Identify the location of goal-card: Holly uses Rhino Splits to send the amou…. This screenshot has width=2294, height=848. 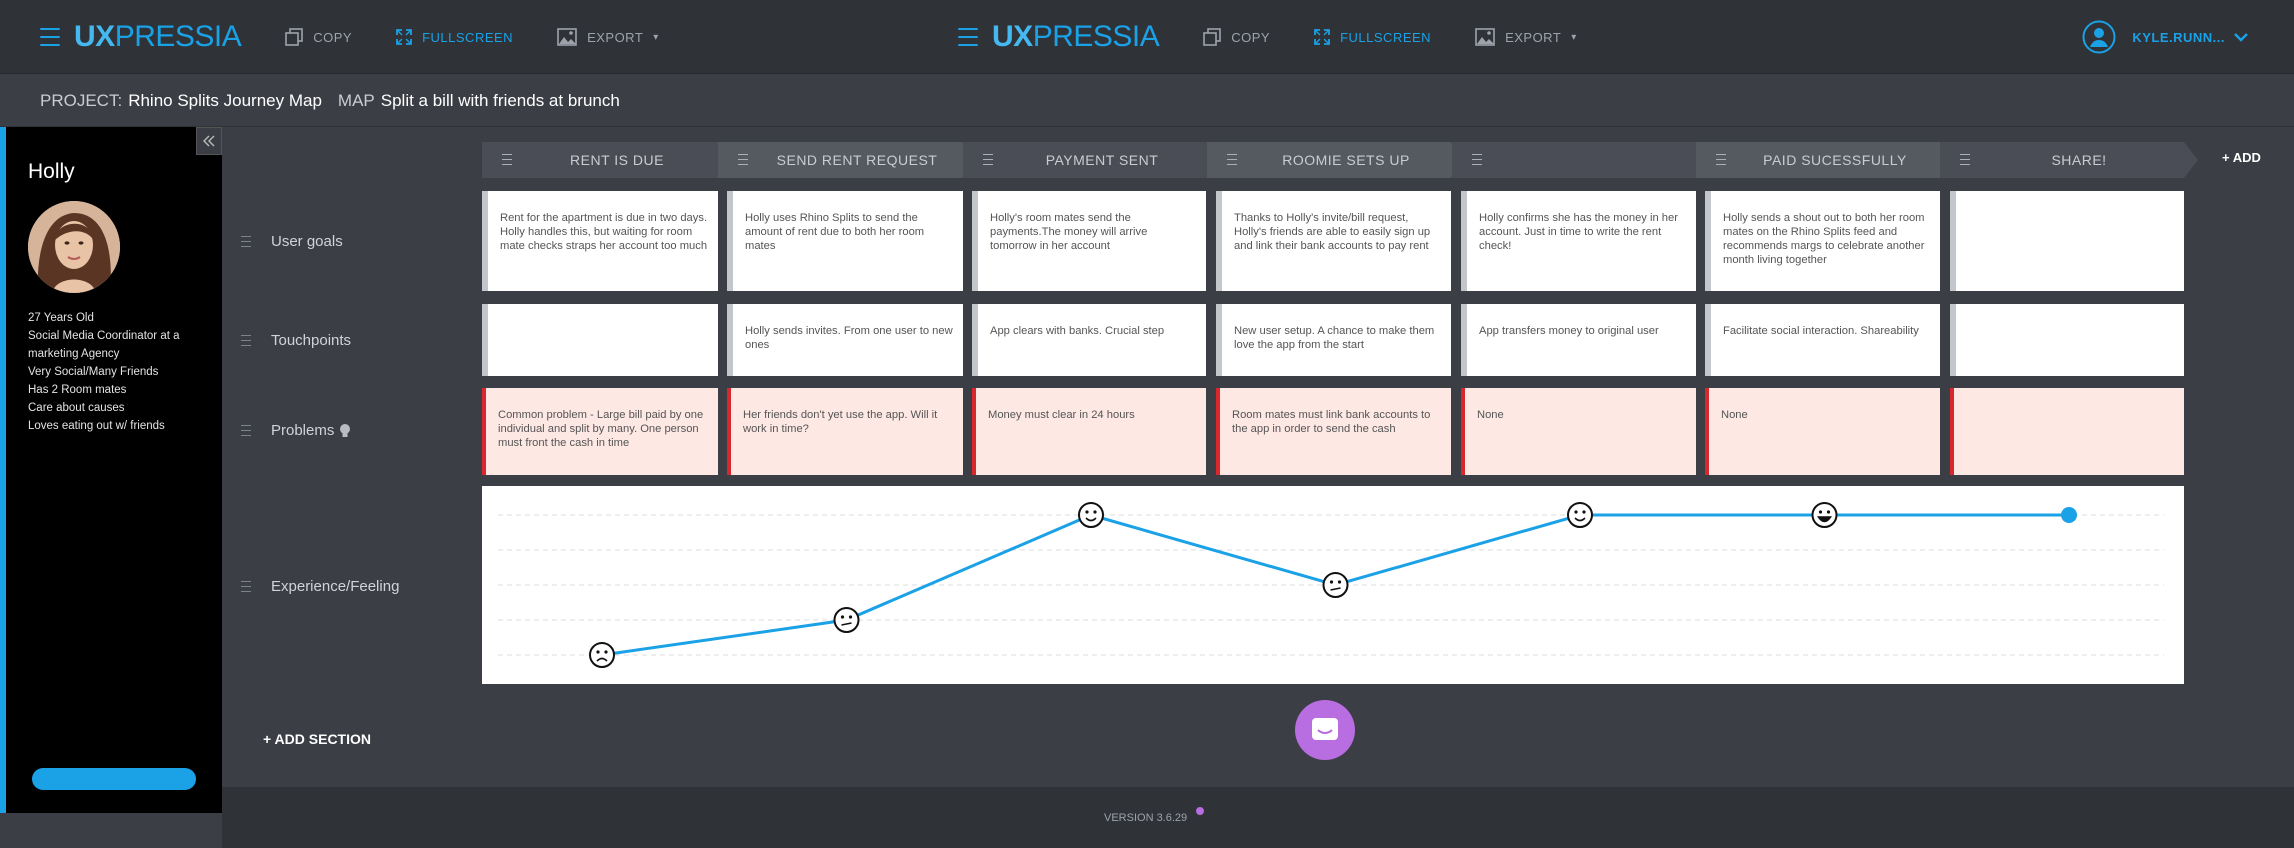
(845, 241).